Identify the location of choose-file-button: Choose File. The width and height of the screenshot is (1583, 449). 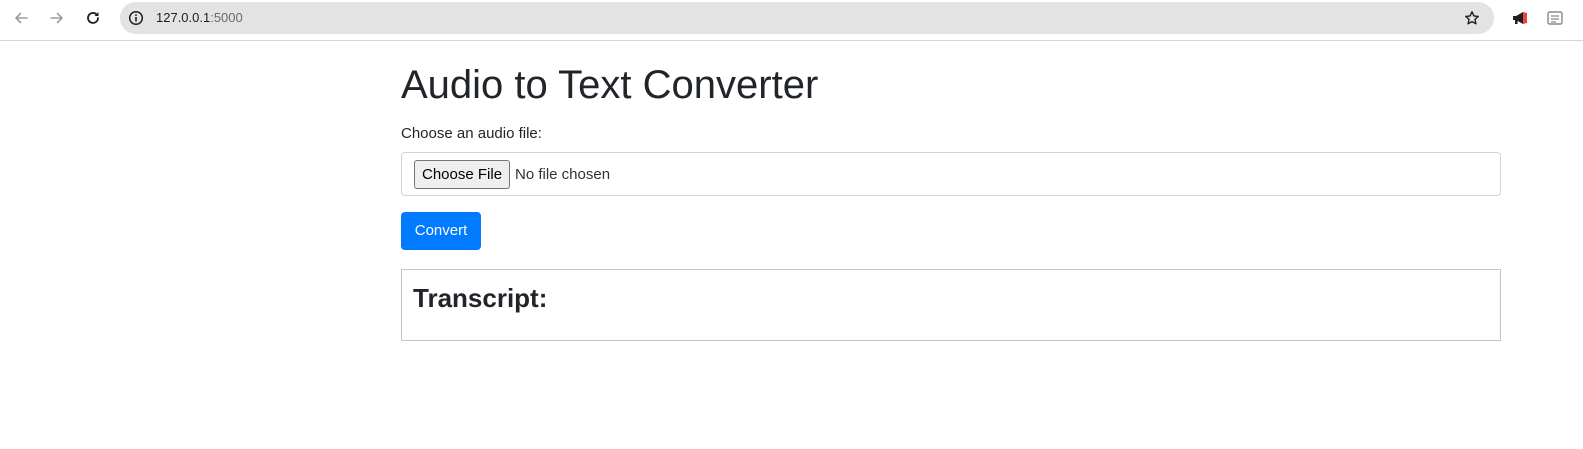
(462, 174).